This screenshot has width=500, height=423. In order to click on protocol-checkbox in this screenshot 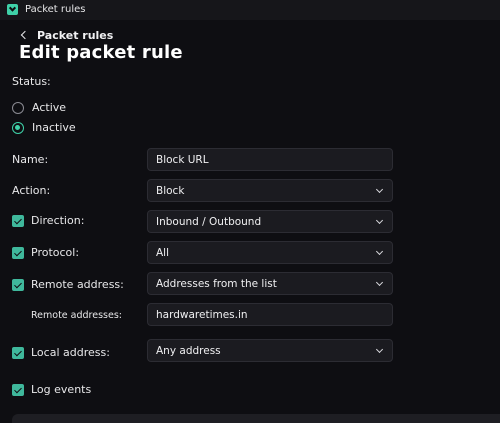, I will do `click(18, 253)`.